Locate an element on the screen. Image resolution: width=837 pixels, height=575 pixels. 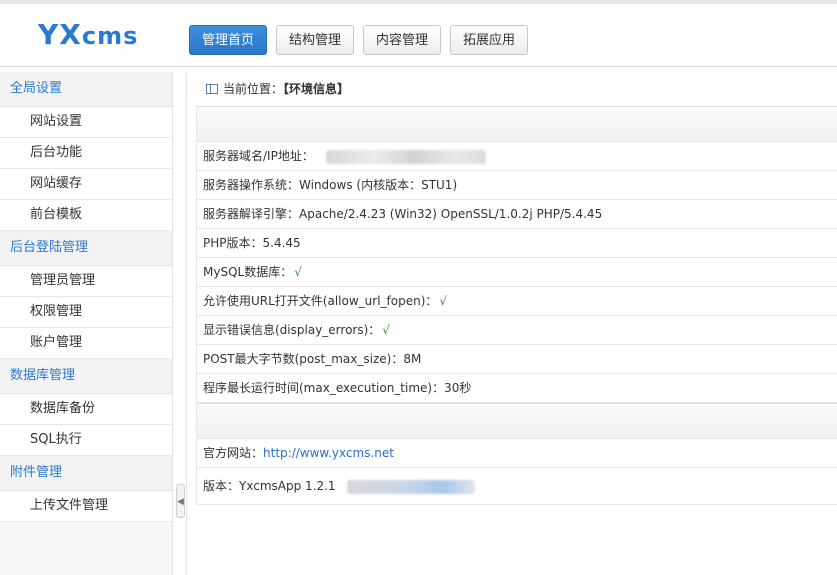
row-post-max: POST最大字节数(post_max_size)：8M is located at coordinates (517, 359).